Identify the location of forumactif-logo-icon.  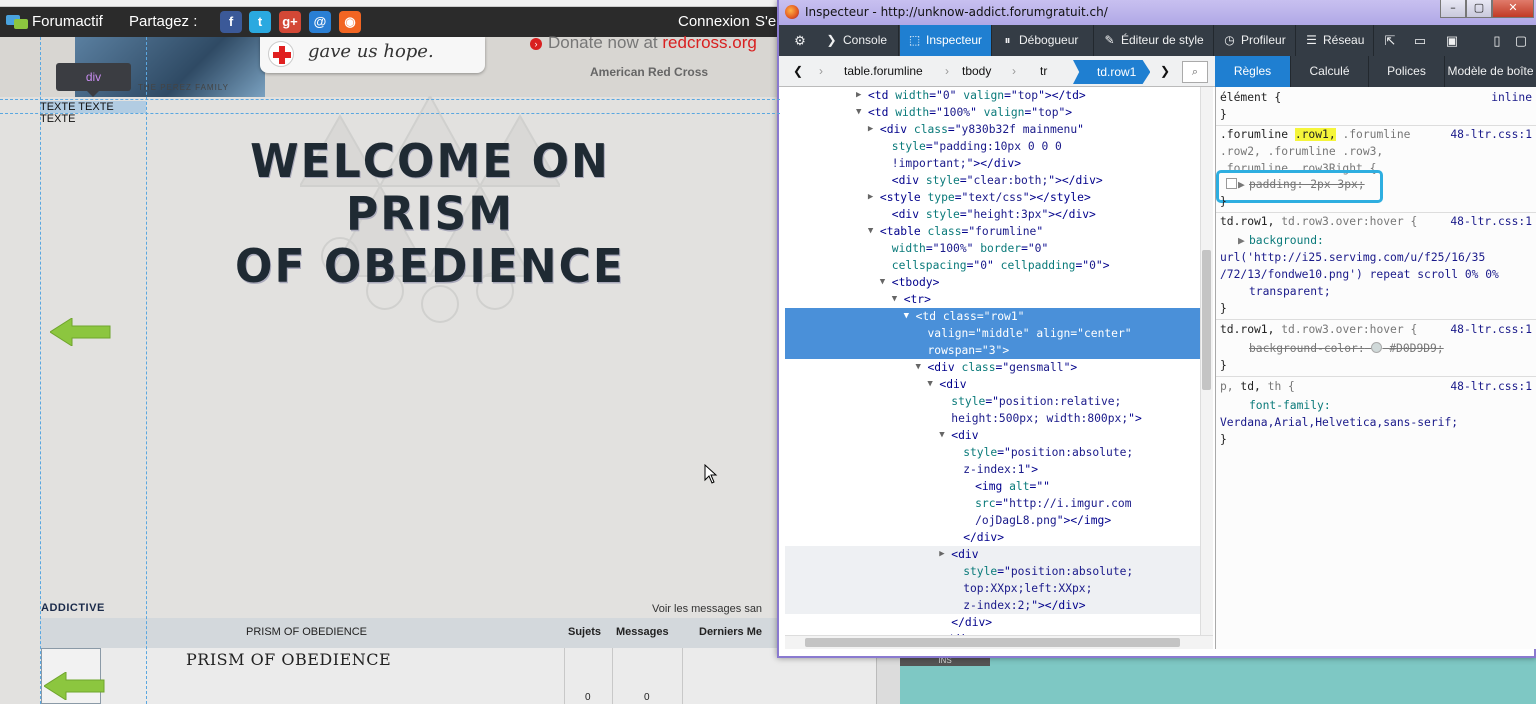
(17, 22).